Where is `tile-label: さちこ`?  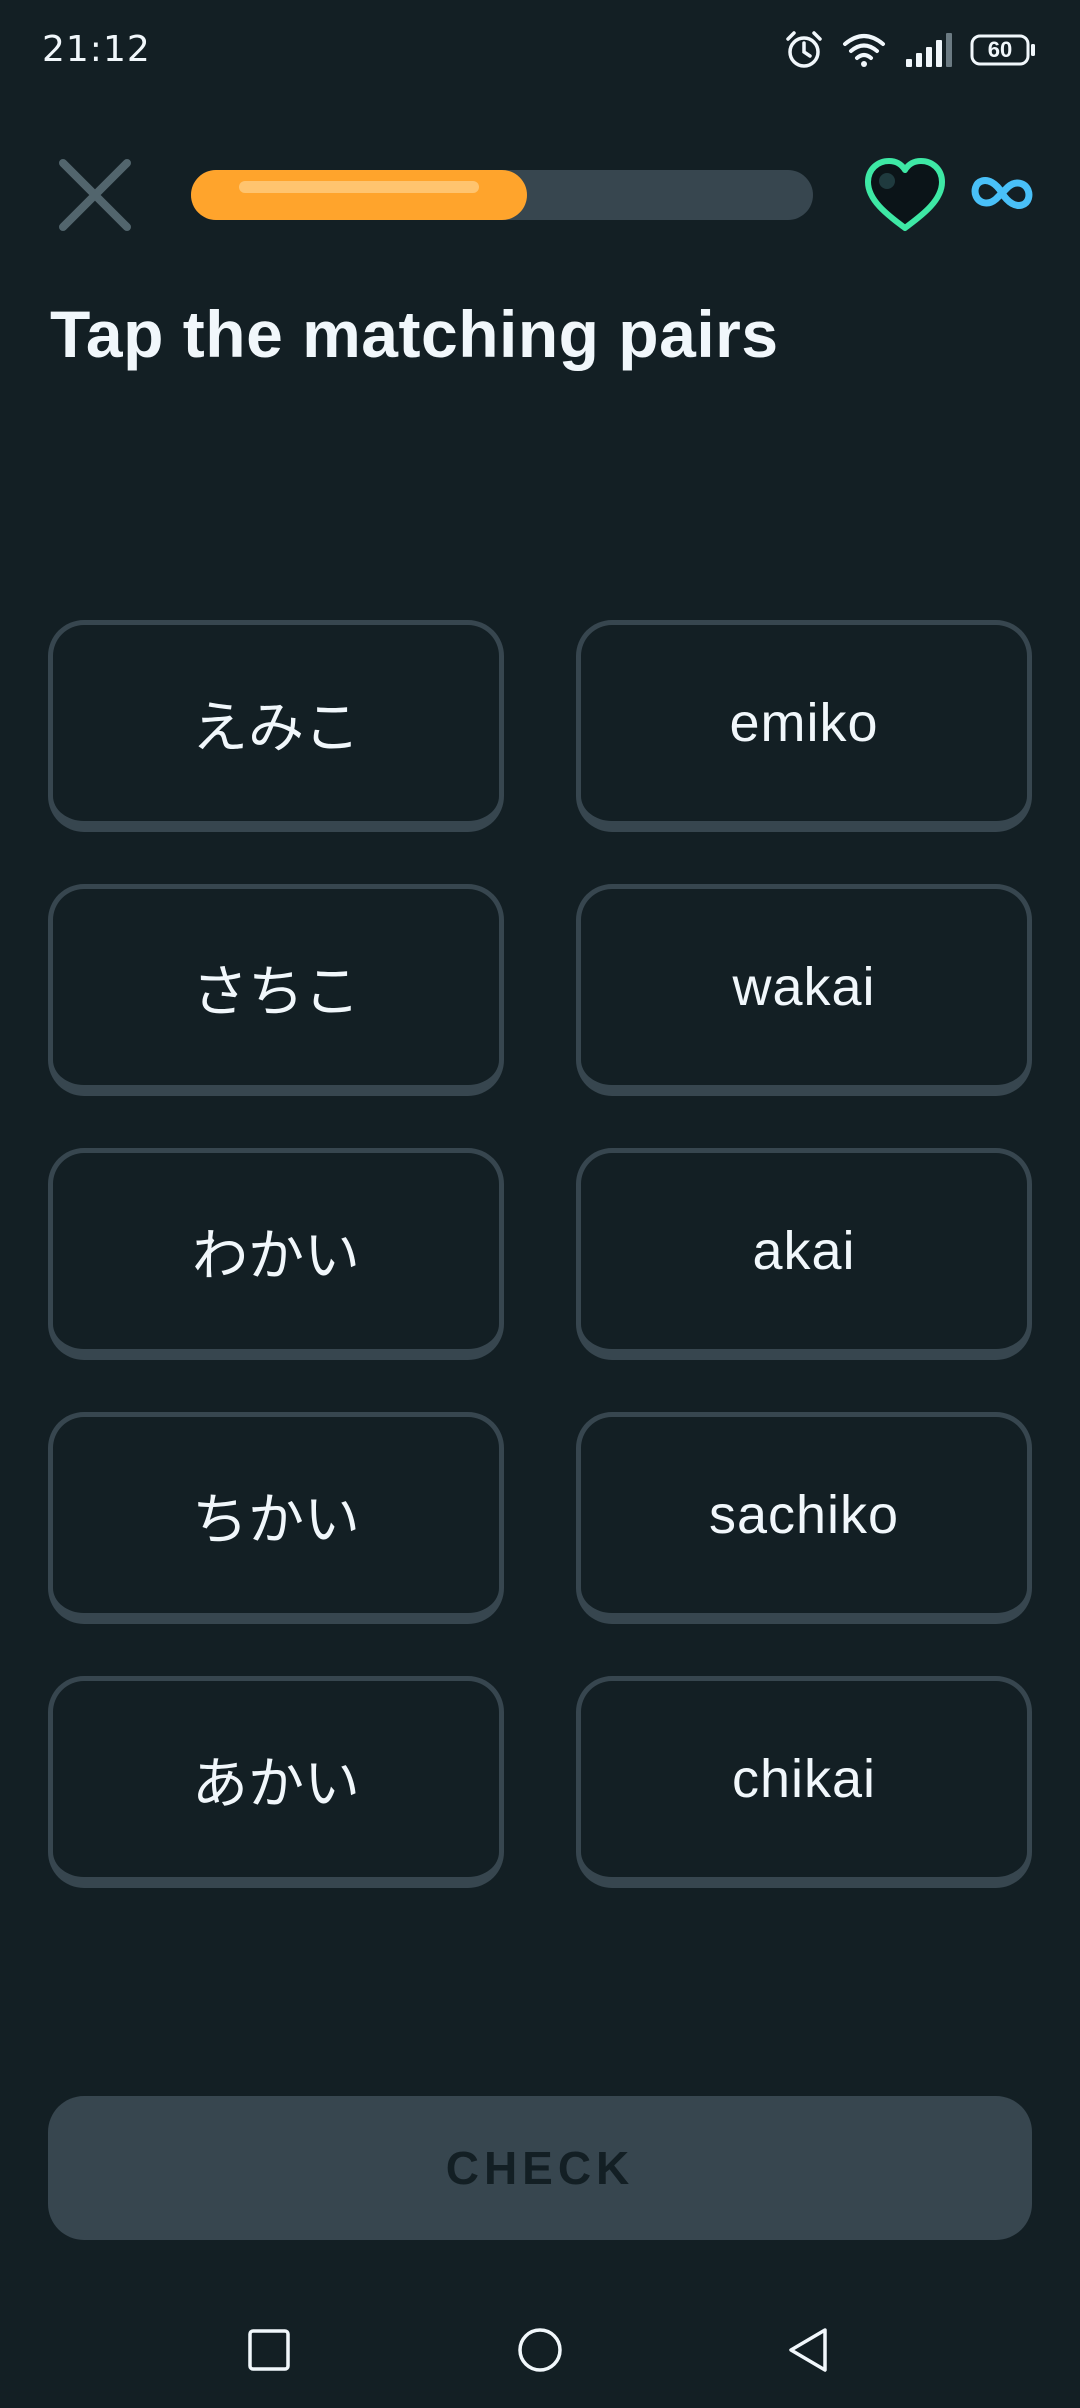
tile-label: さちこ is located at coordinates (276, 992).